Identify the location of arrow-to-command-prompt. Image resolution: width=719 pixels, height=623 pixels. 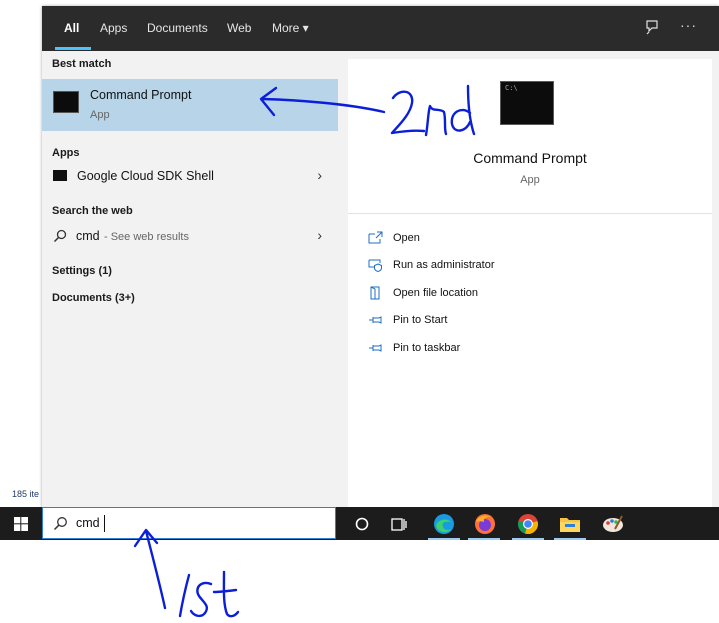
(322, 101).